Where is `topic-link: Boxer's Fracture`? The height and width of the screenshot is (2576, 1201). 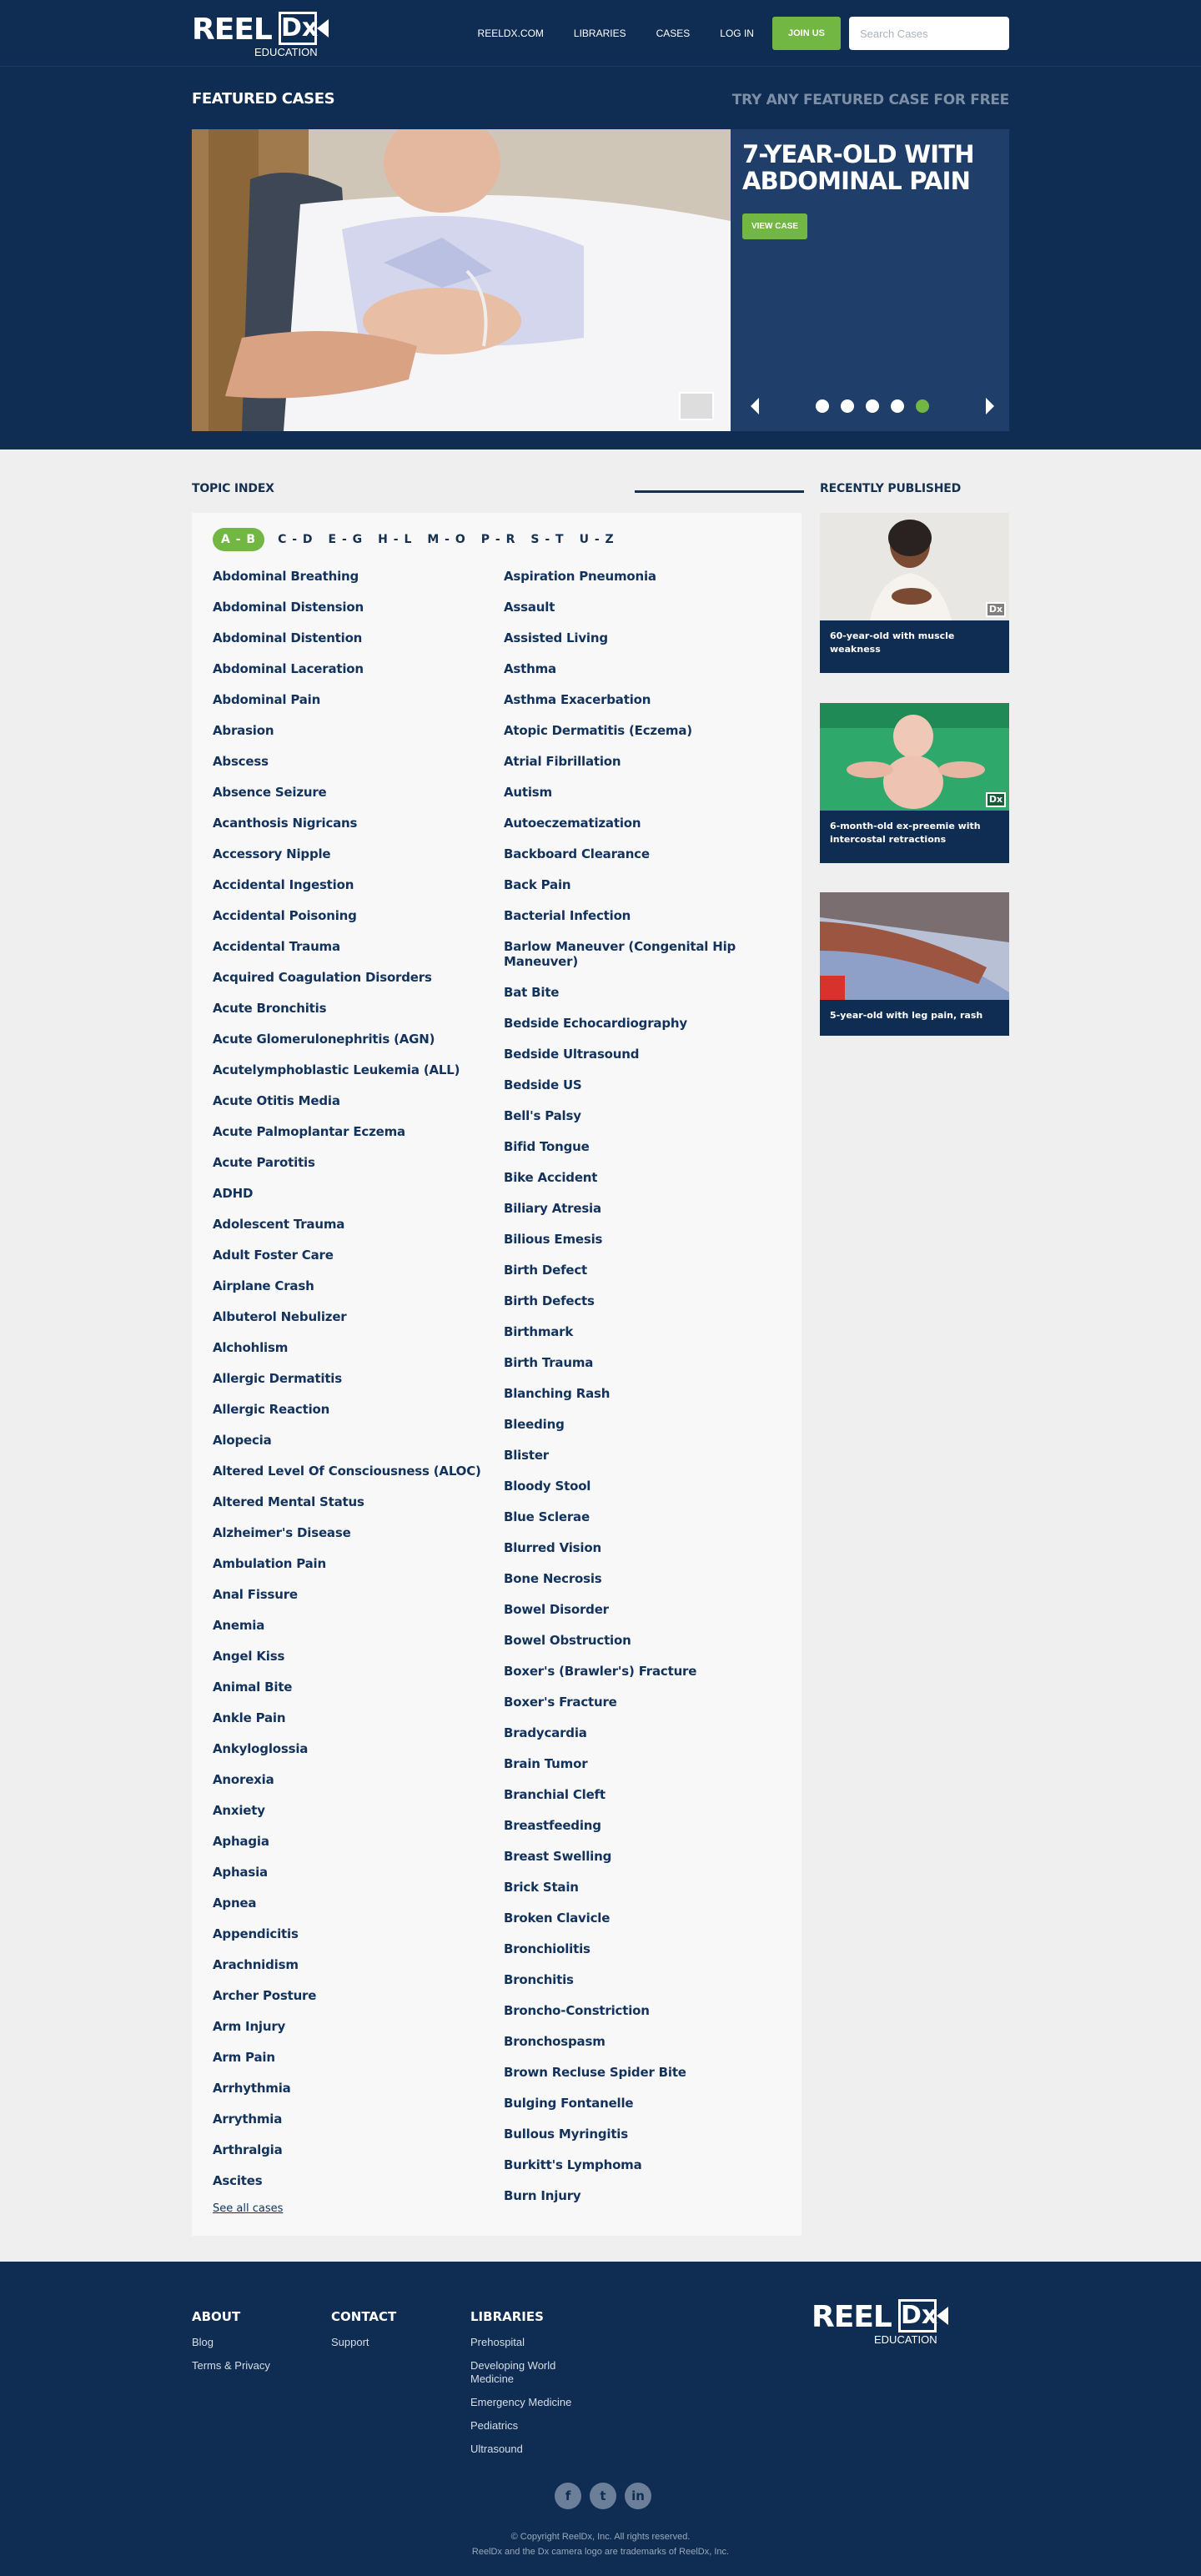
topic-link: Boxer's Fracture is located at coordinates (642, 1702).